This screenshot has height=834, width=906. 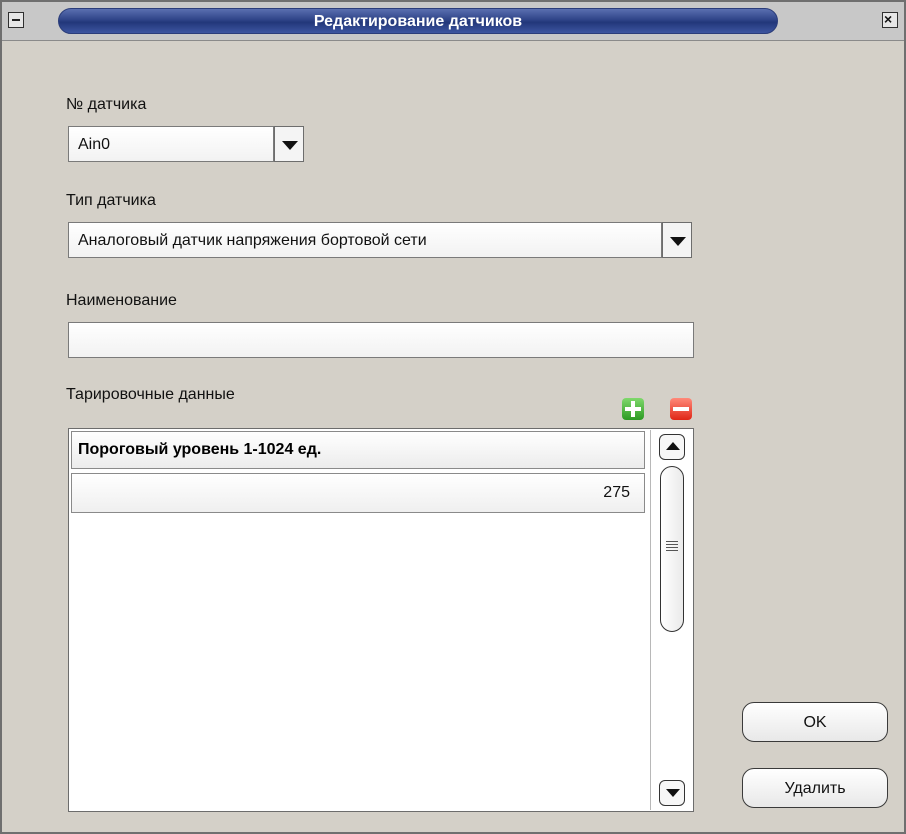 What do you see at coordinates (616, 492) in the screenshot?
I see `table-cell: 275` at bounding box center [616, 492].